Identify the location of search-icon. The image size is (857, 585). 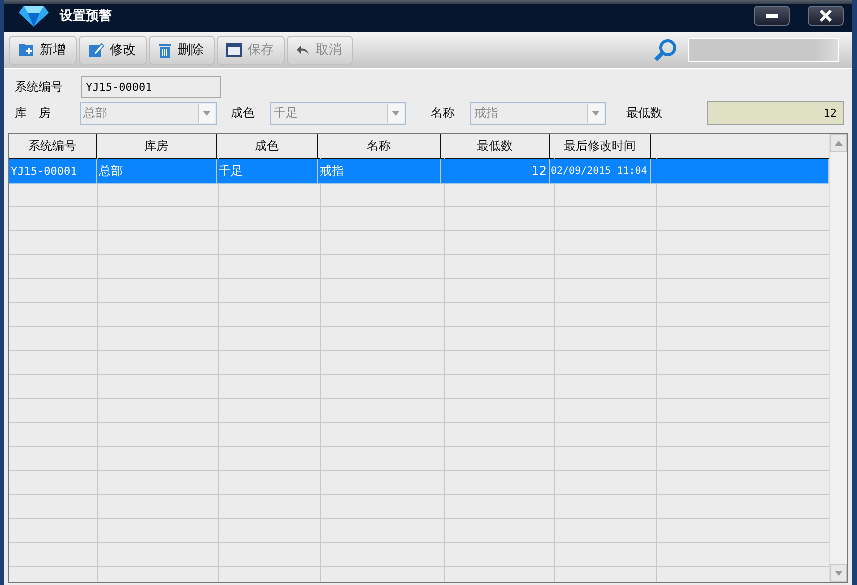
(666, 50).